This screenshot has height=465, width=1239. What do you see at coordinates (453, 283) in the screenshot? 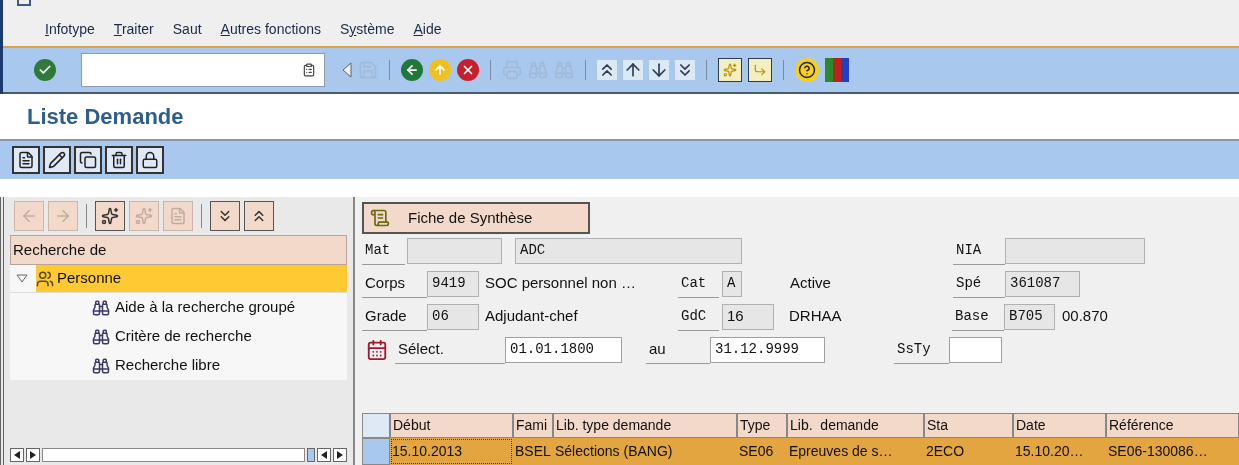
I see `output-field: 9419` at bounding box center [453, 283].